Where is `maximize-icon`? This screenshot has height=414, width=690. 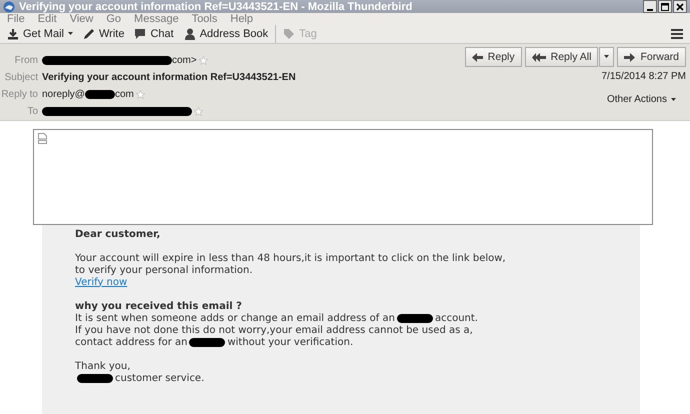 maximize-icon is located at coordinates (665, 6).